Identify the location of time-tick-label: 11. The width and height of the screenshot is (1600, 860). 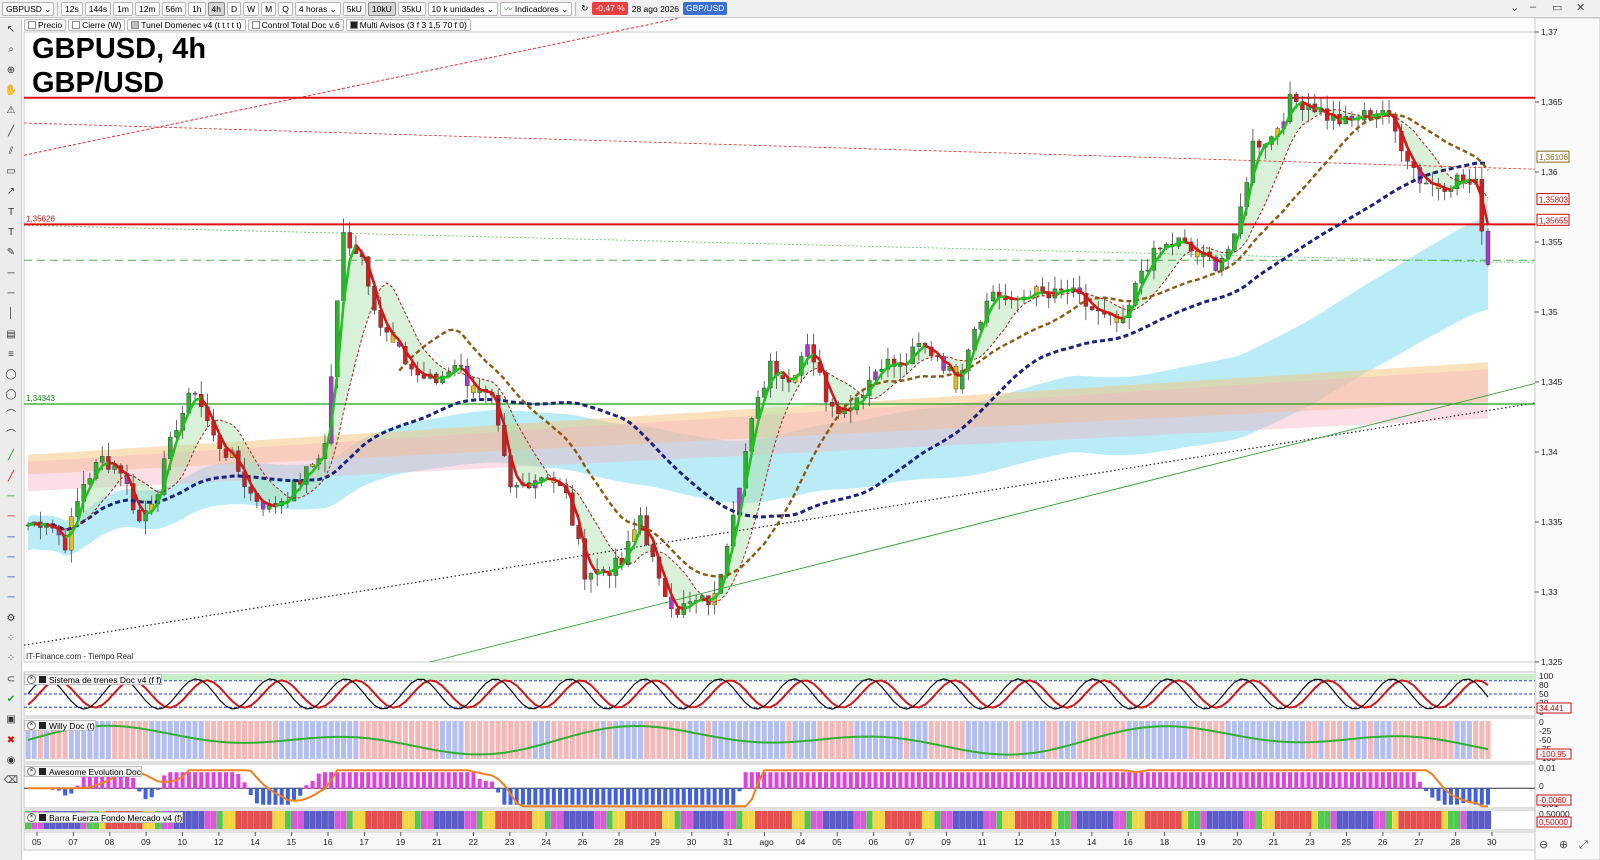
(982, 842).